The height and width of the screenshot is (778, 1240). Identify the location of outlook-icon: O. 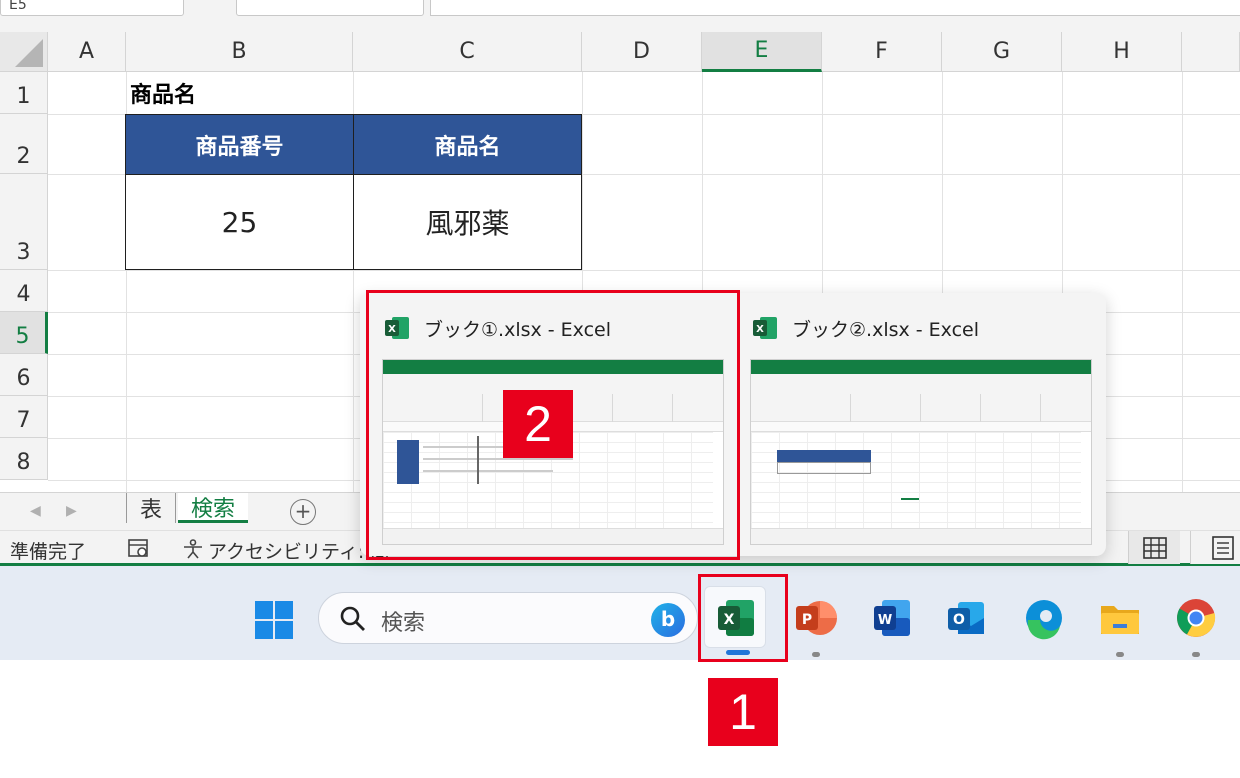
(966, 618).